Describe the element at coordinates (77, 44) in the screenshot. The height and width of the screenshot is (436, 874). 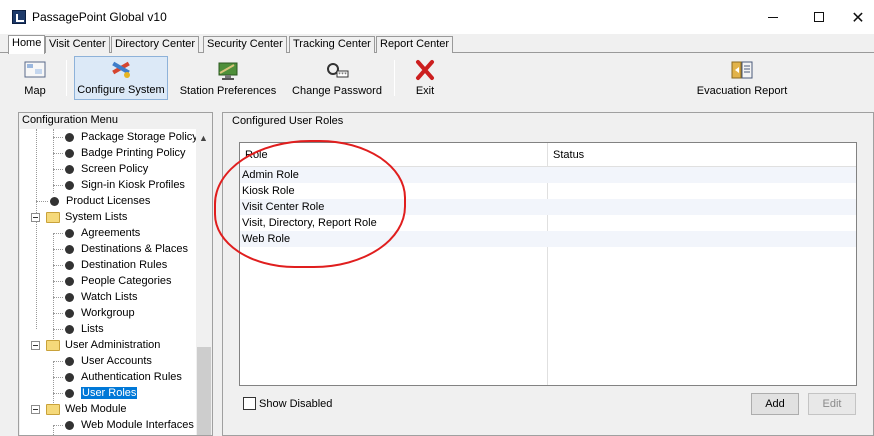
I see `tab-visit-center: Visit Center` at that location.